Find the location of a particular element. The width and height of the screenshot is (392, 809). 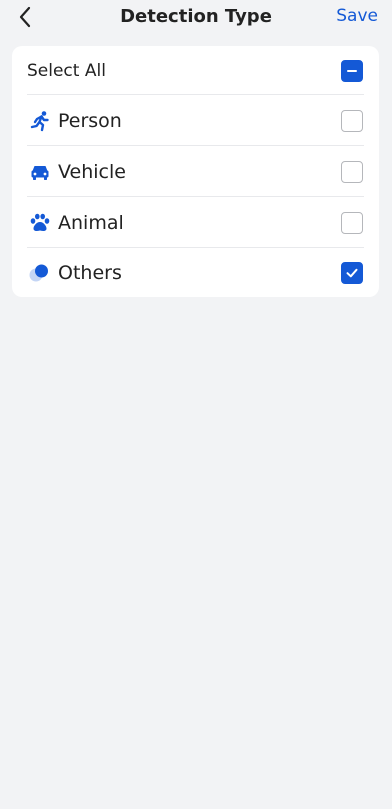

person-checkbox is located at coordinates (352, 120).